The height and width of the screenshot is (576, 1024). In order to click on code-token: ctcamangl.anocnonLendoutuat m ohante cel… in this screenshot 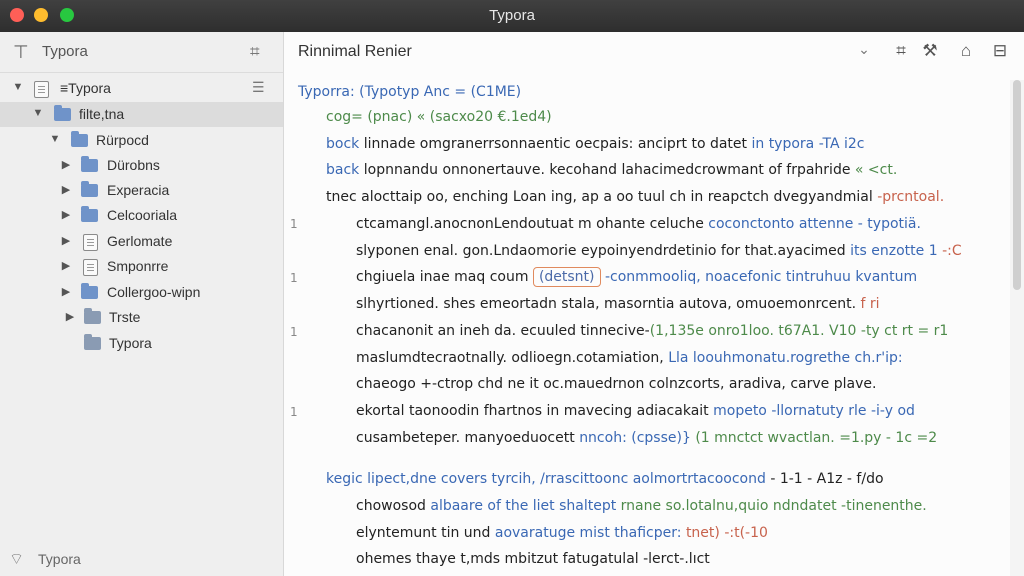, I will do `click(530, 224)`.